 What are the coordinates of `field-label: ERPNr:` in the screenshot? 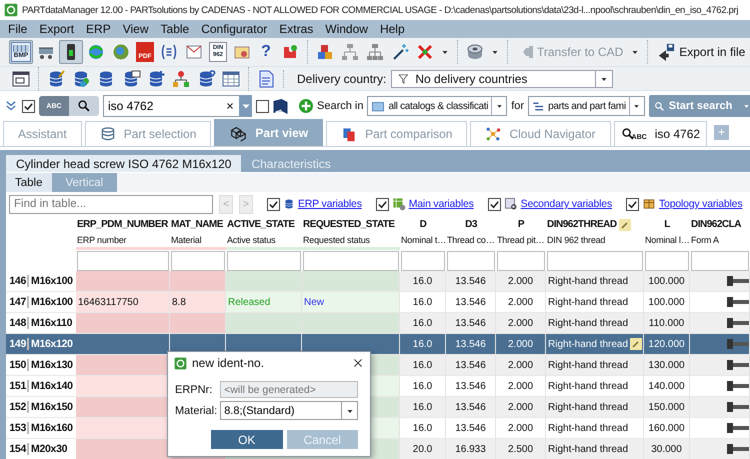 It's located at (194, 390).